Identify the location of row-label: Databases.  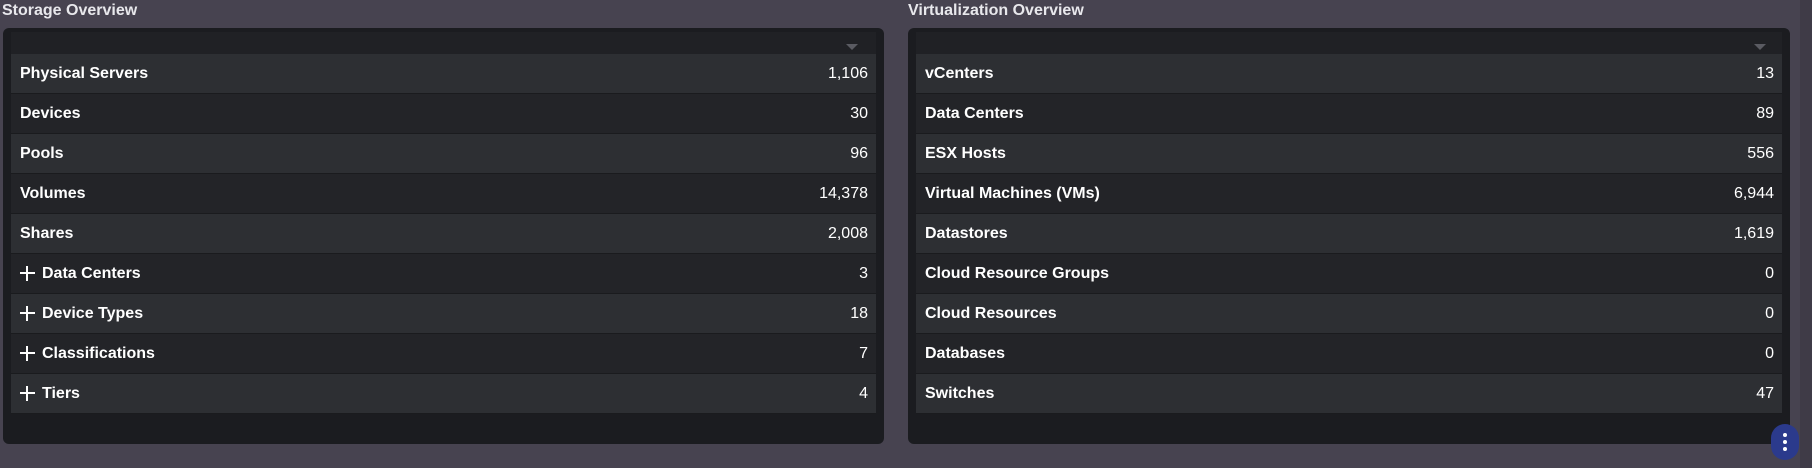
(965, 353).